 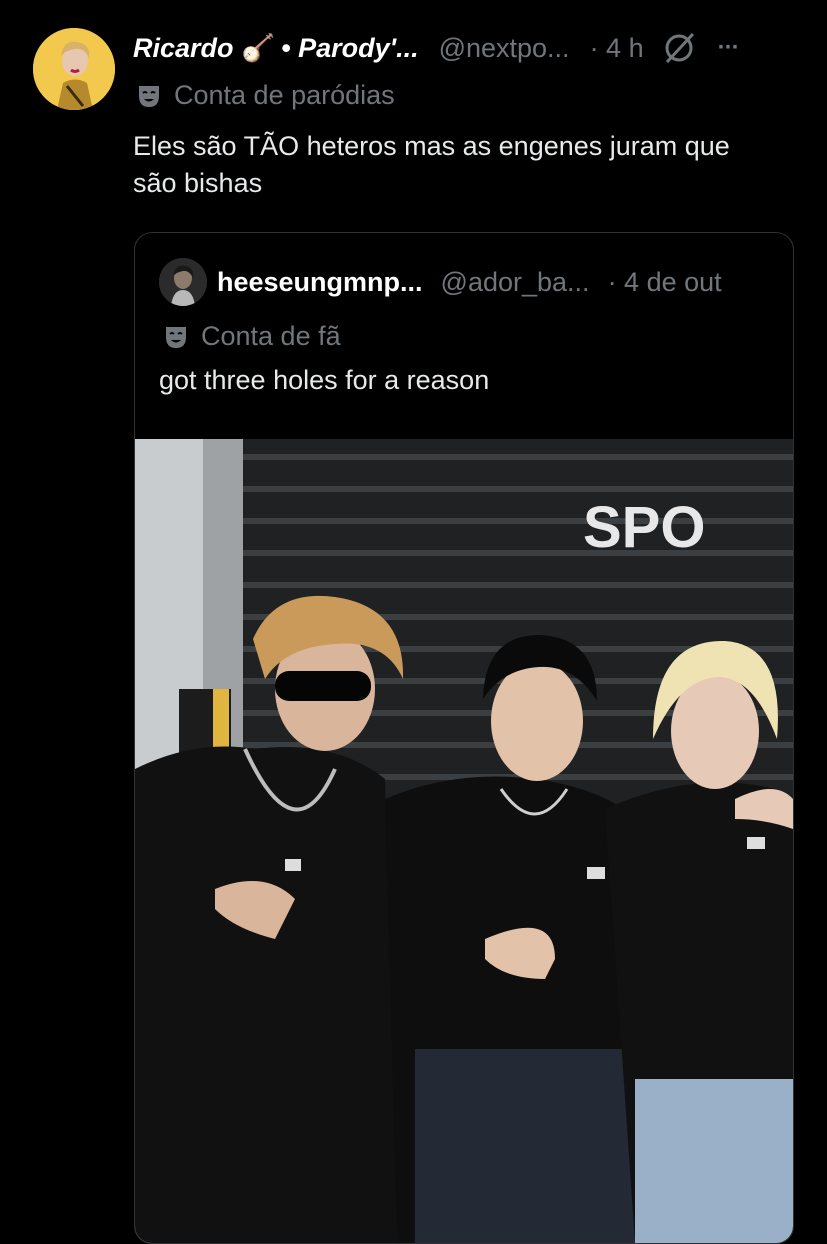 I want to click on fan-label-text: Conta de fã, so click(x=271, y=336).